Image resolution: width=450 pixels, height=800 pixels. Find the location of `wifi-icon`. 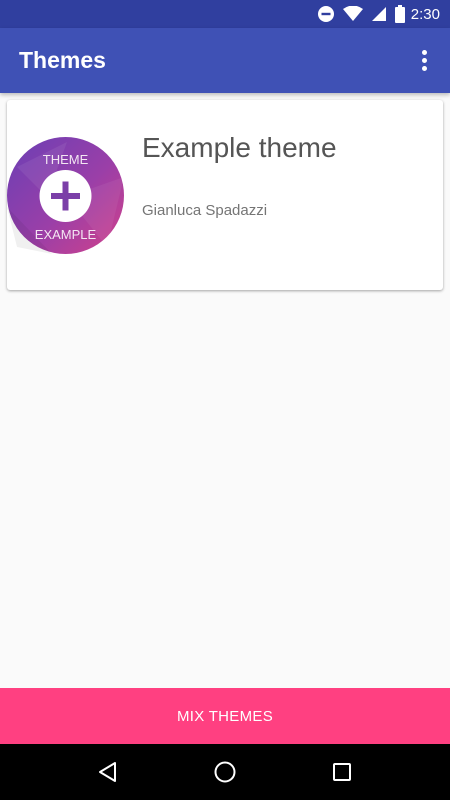

wifi-icon is located at coordinates (352, 13).